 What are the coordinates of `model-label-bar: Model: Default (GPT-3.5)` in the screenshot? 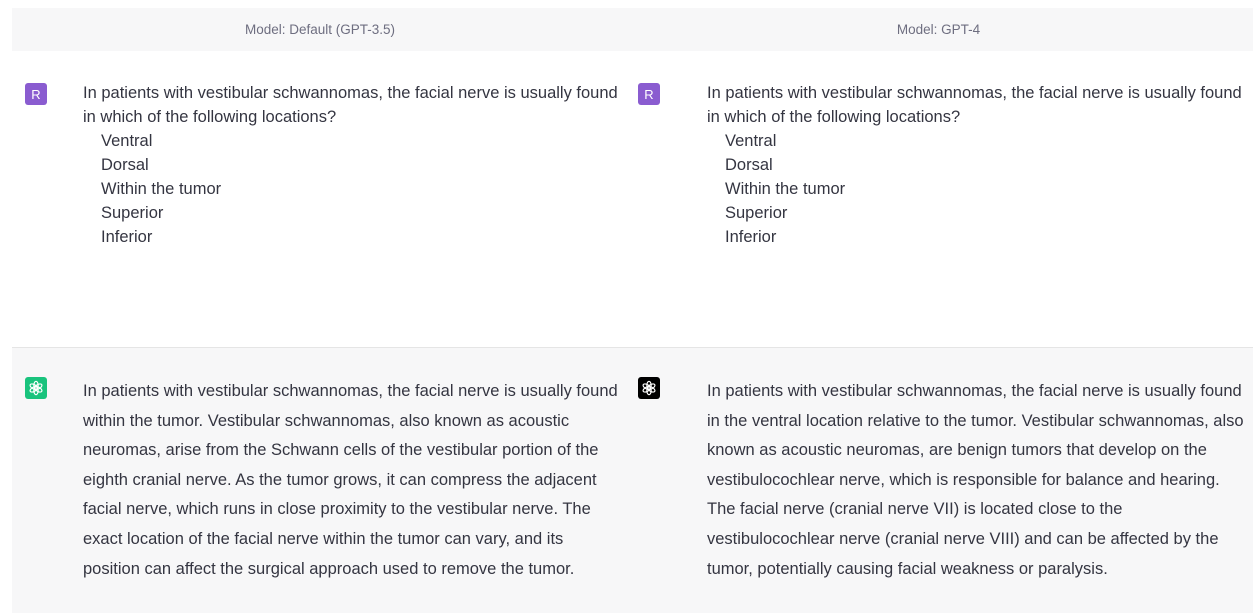 It's located at (320, 30).